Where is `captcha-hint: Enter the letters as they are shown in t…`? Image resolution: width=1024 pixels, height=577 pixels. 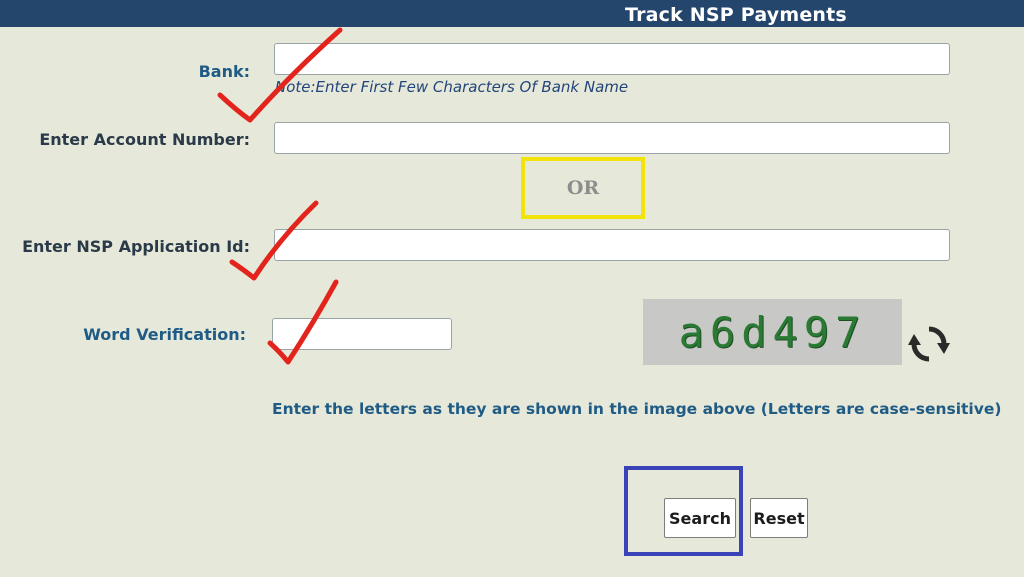 captcha-hint: Enter the letters as they are shown in t… is located at coordinates (637, 409).